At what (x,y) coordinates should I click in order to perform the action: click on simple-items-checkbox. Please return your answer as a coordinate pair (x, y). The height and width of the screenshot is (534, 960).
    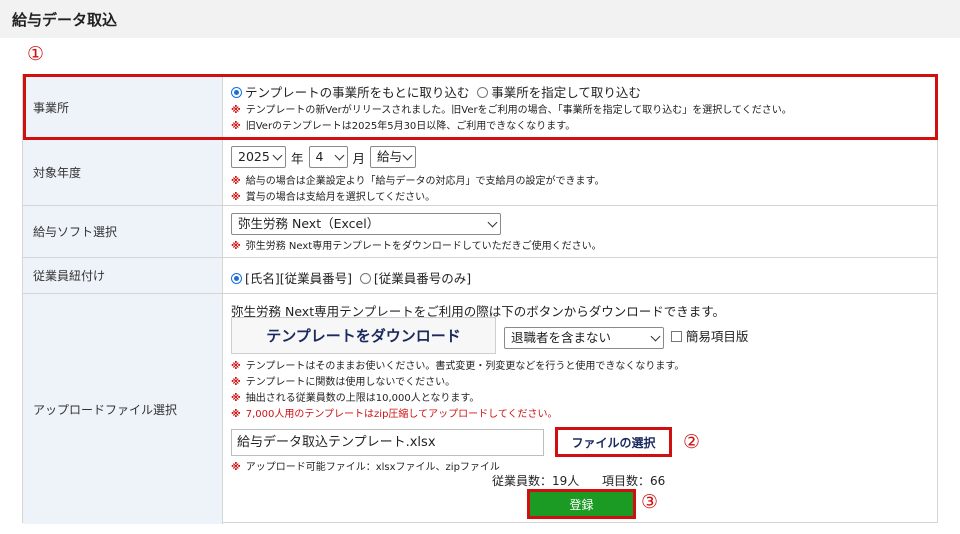
    Looking at the image, I should click on (676, 336).